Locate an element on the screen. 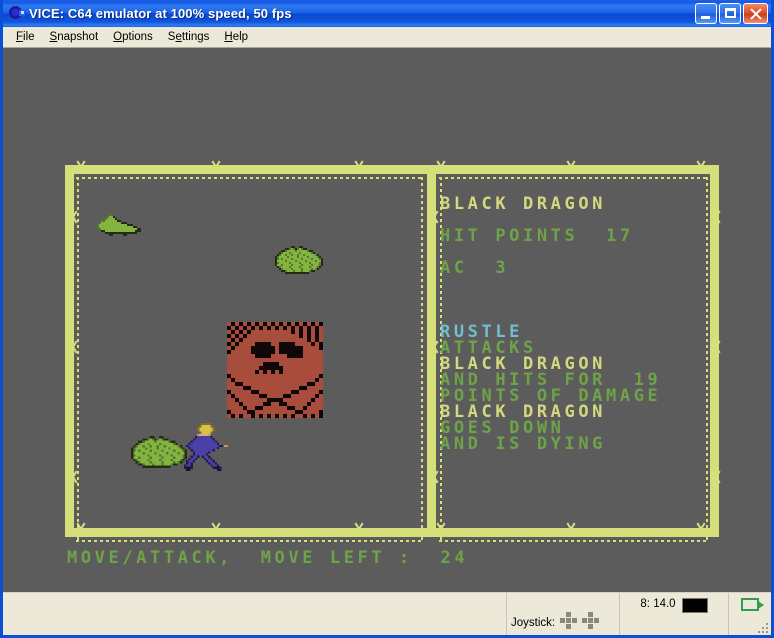 This screenshot has width=774, height=638. status-message-pane is located at coordinates (255, 614).